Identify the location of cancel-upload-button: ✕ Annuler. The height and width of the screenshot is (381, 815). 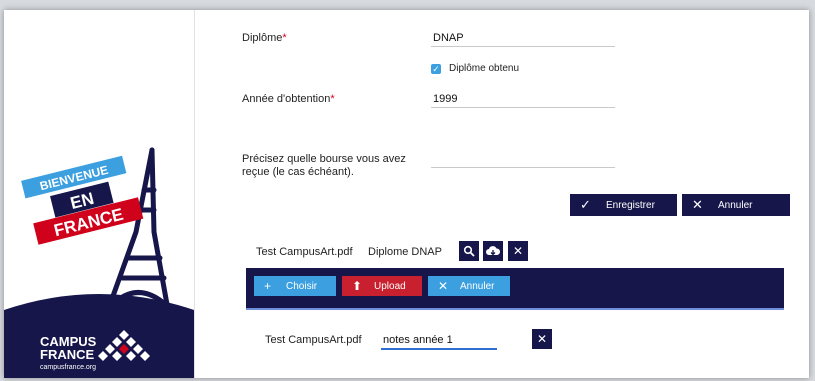
(469, 286).